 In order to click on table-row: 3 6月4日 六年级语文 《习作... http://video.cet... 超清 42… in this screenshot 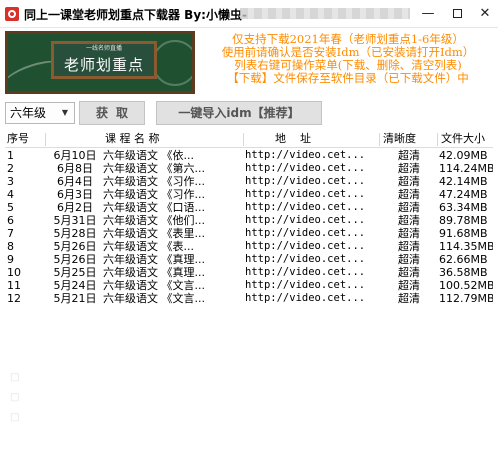, I will do `click(249, 181)`.